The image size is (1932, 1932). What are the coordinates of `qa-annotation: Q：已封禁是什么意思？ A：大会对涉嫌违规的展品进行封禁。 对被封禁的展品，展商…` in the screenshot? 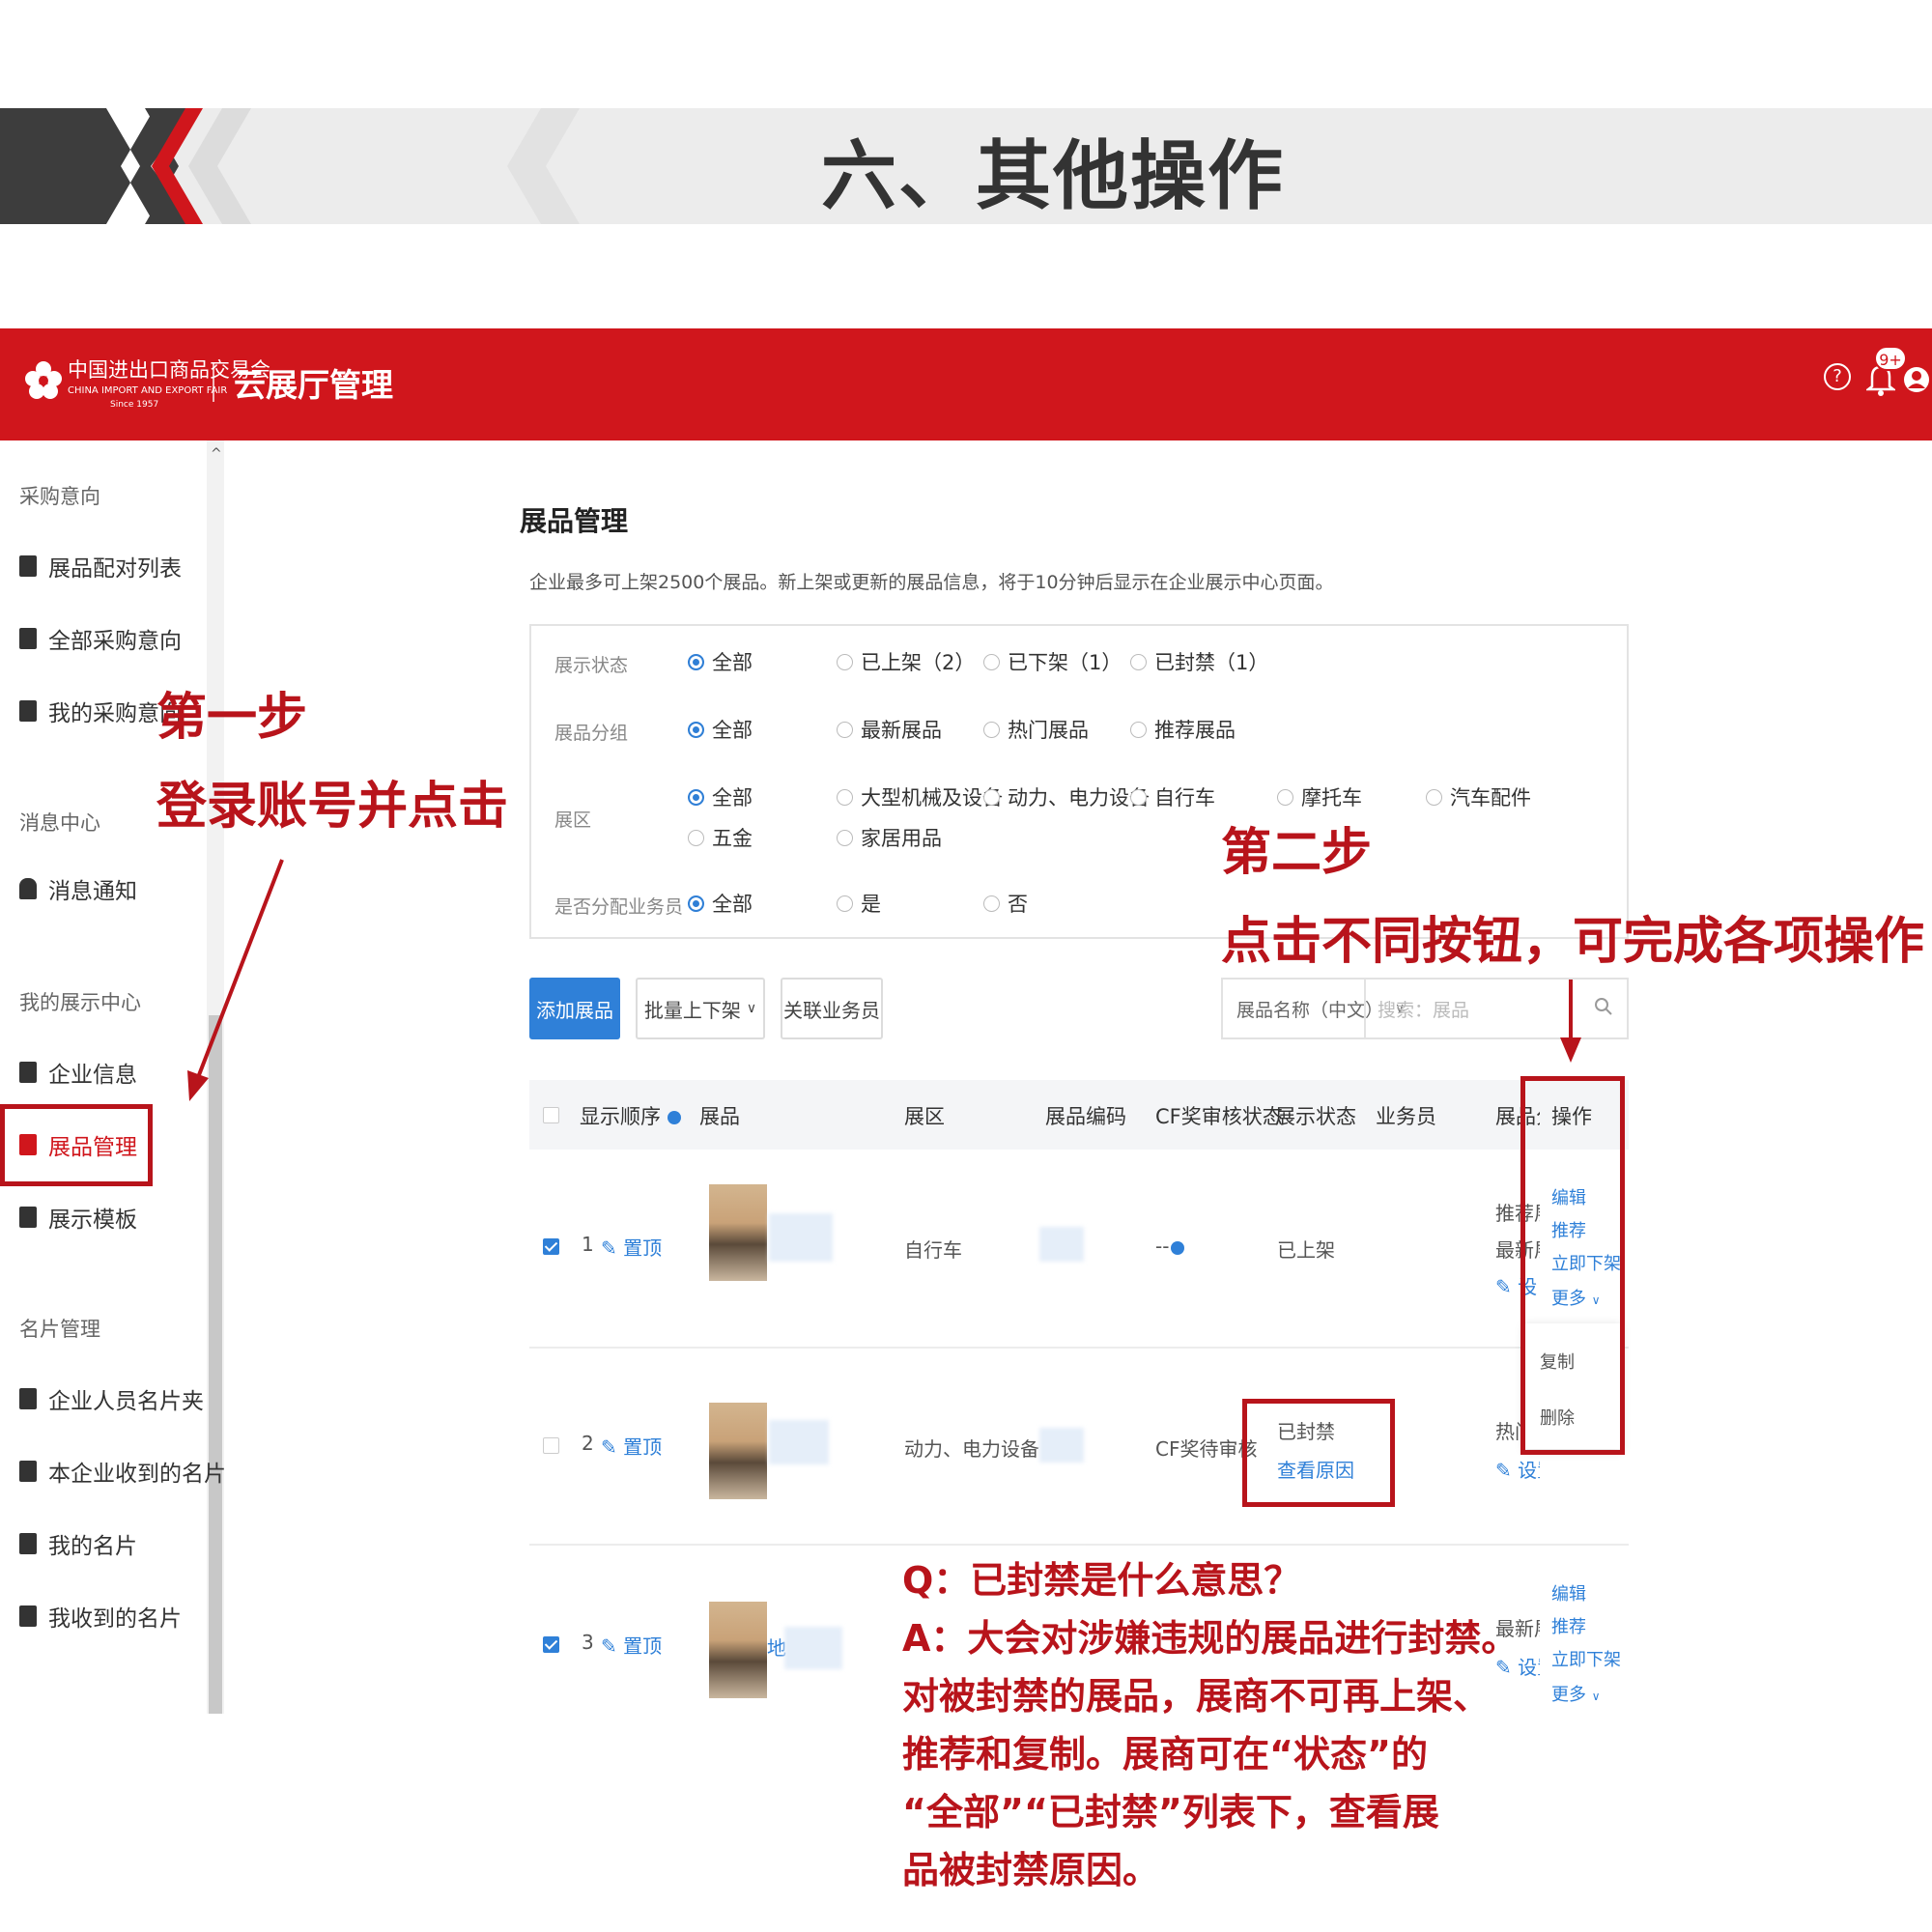 It's located at (1210, 1725).